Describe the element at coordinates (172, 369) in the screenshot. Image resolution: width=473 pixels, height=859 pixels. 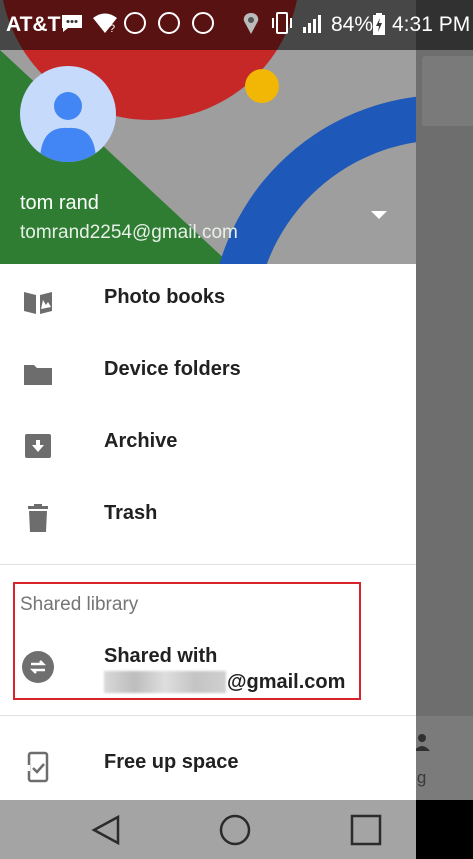
I see `menu-item-label: Device folders` at that location.